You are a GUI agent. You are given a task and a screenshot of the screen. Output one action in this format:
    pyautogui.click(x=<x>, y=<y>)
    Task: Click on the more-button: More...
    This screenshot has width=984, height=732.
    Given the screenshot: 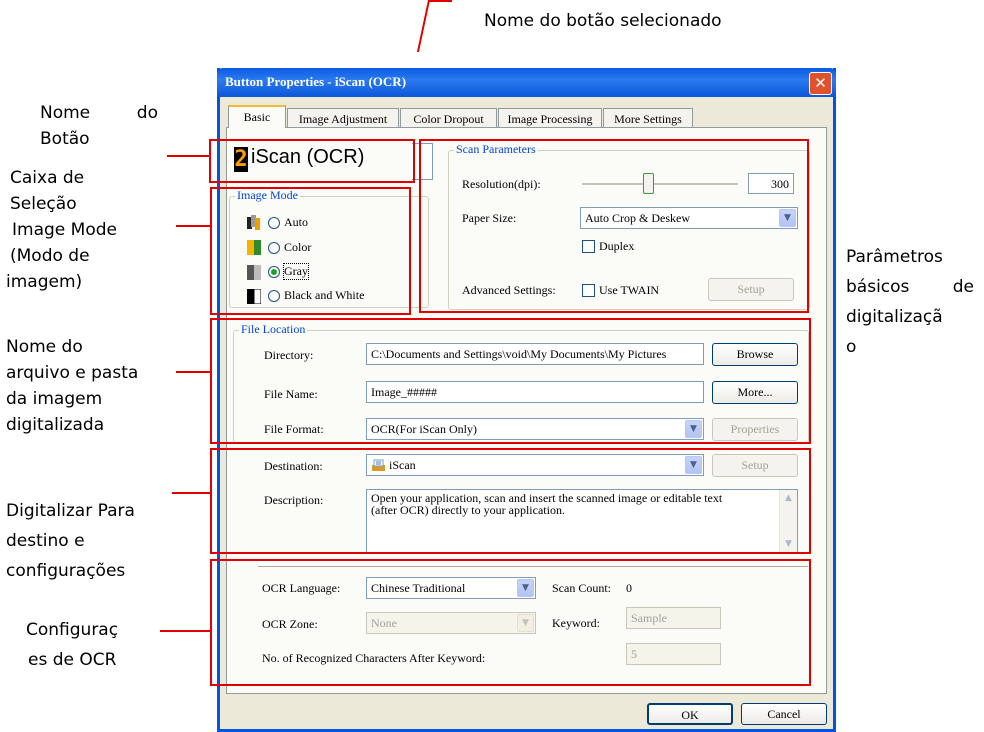 What is the action you would take?
    pyautogui.click(x=755, y=392)
    